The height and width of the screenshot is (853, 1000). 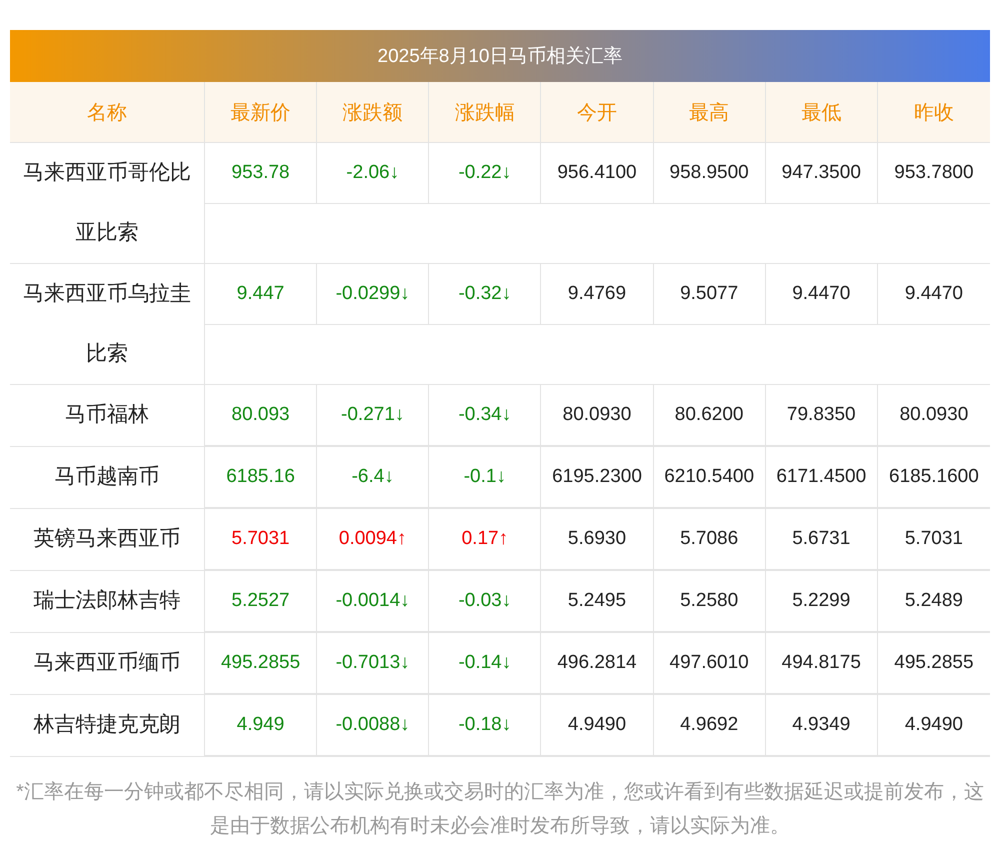 What do you see at coordinates (597, 294) in the screenshot?
I see `table-cell: 9.4769` at bounding box center [597, 294].